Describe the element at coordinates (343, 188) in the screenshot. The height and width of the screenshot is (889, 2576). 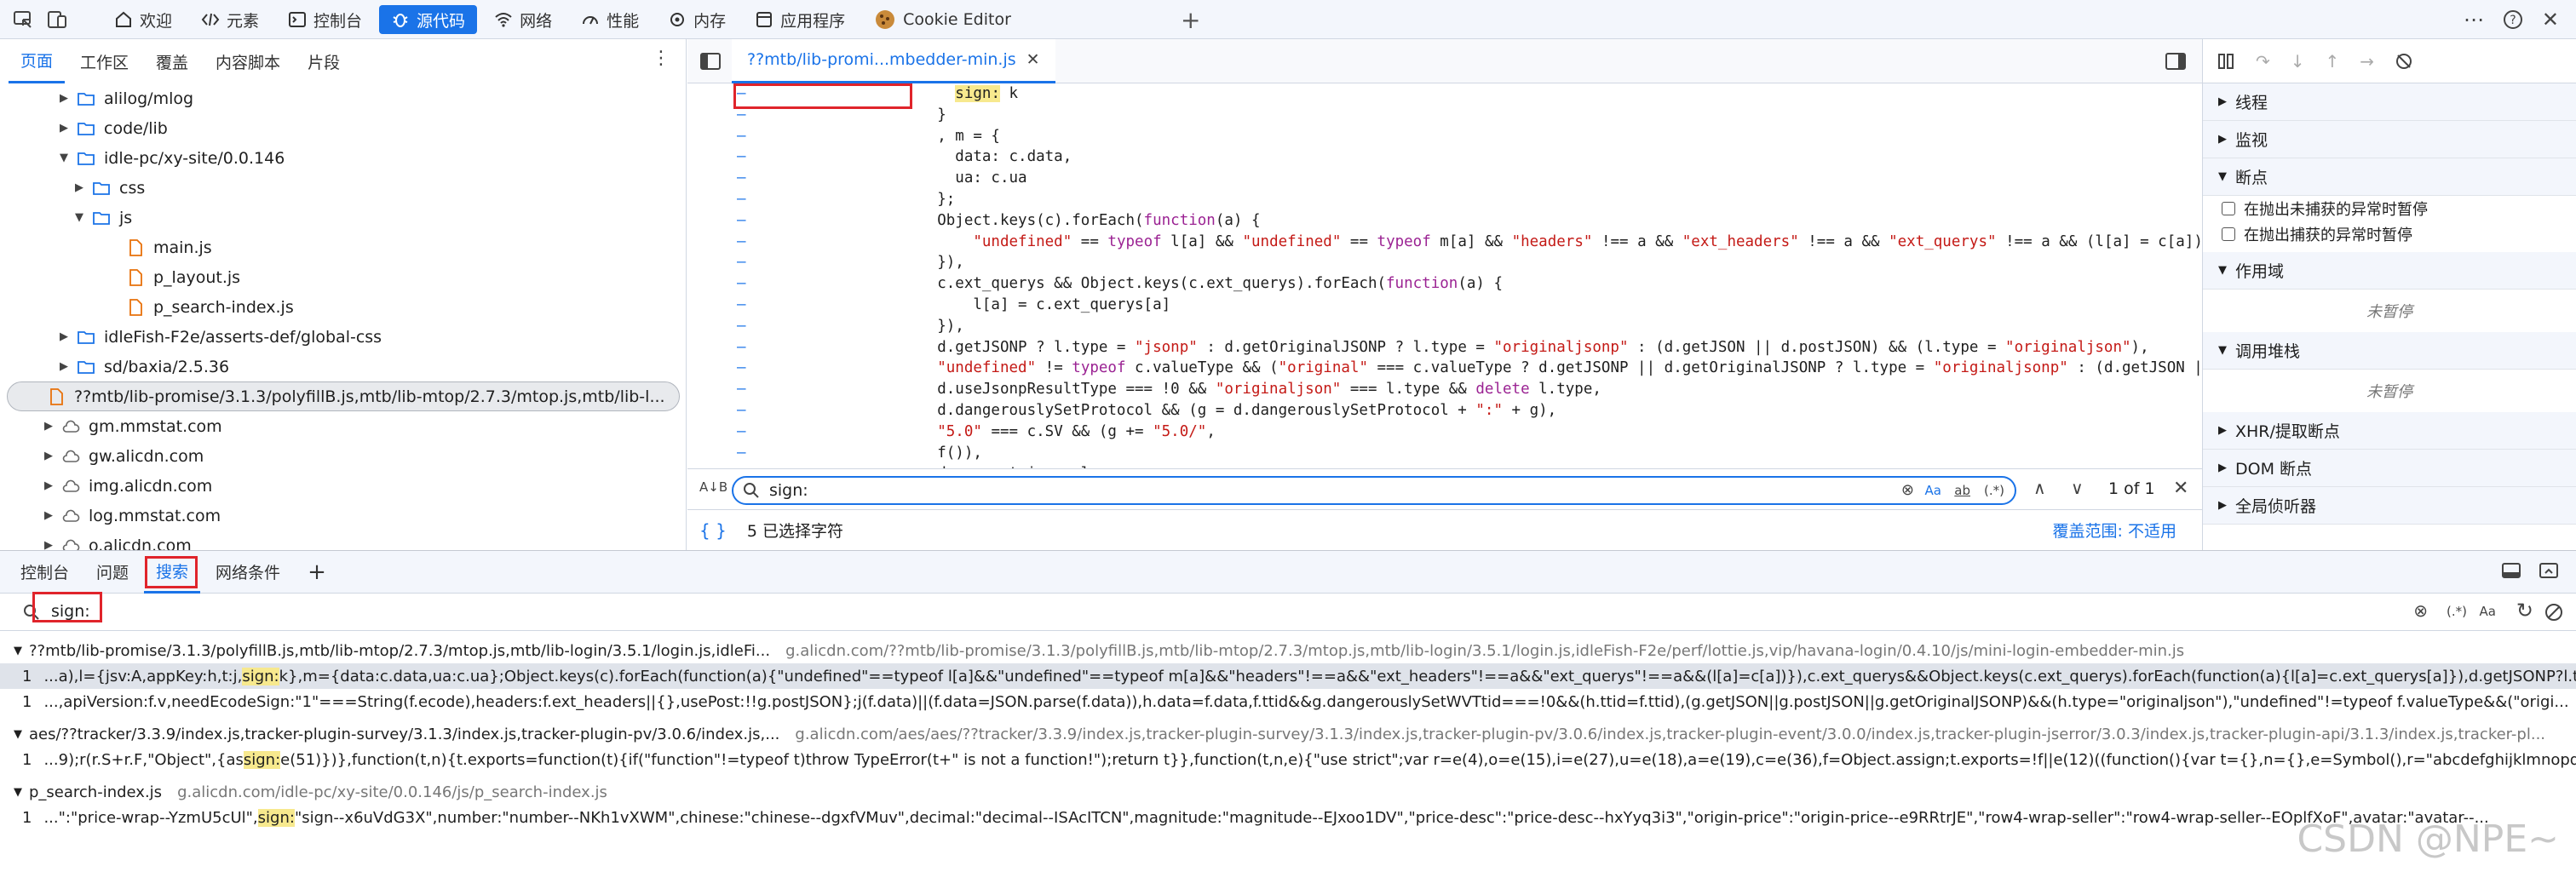
I see `tree-item: ▶ css` at that location.